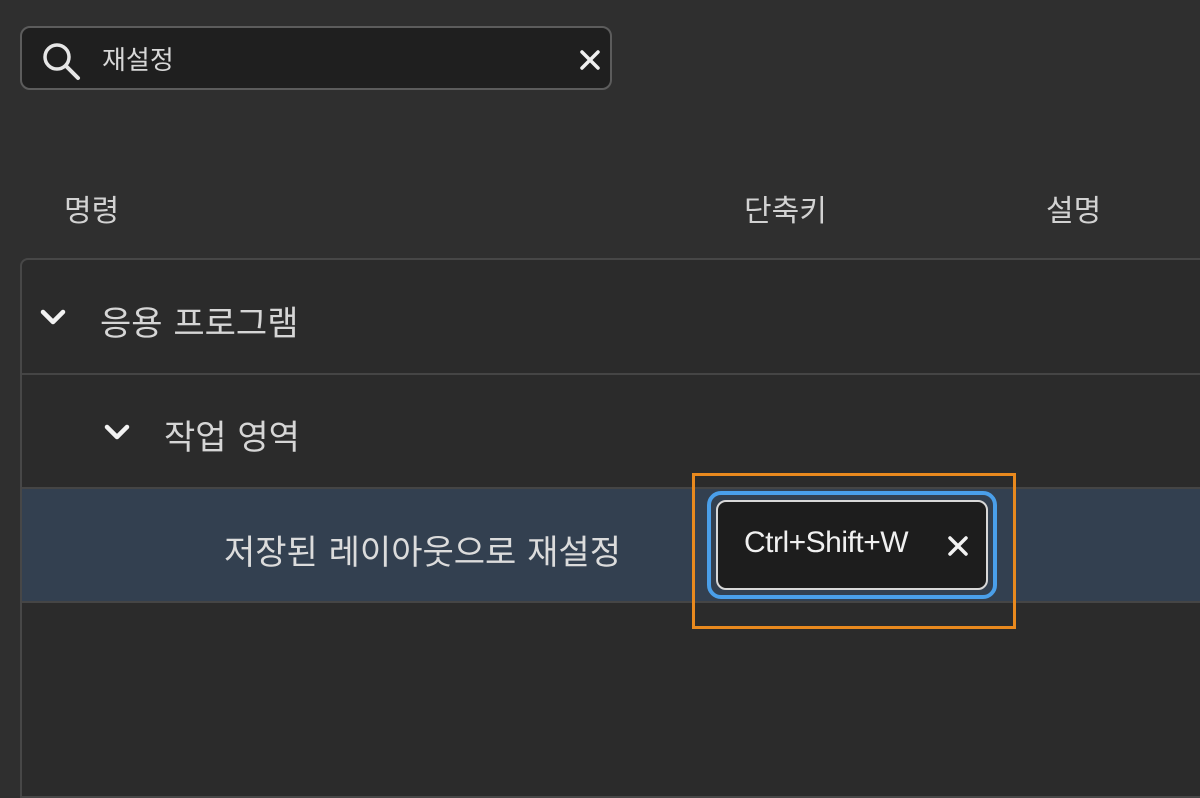  I want to click on search-input, so click(322, 58).